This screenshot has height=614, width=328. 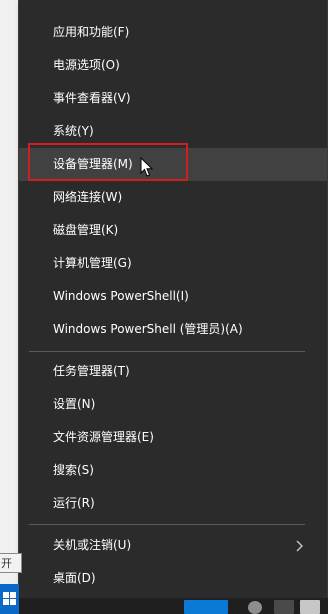 I want to click on menu-item-run: 运行(R), so click(x=173, y=503).